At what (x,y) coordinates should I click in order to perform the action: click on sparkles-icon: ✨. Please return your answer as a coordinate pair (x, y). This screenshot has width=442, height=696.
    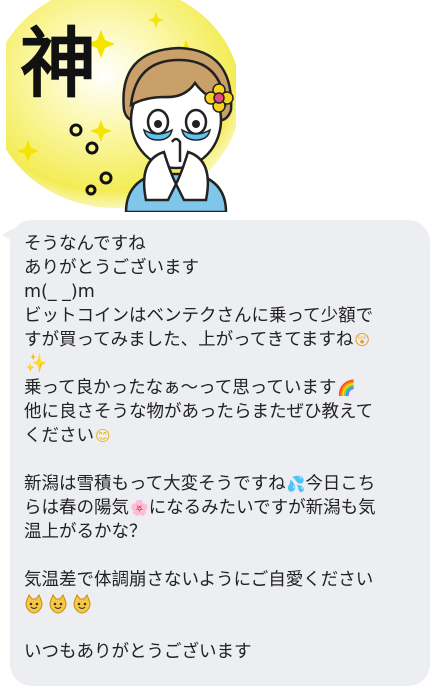
    Looking at the image, I should click on (36, 363).